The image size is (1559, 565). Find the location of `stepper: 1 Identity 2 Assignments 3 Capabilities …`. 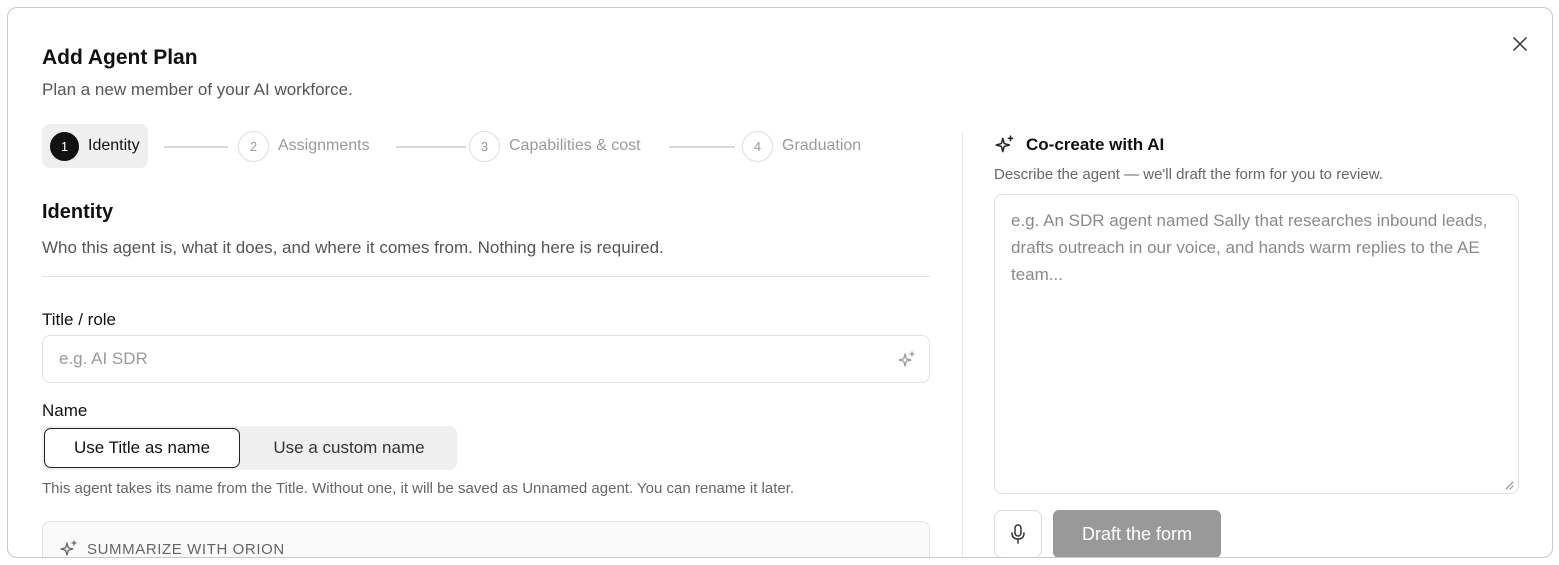

stepper: 1 Identity 2 Assignments 3 Capabilities … is located at coordinates (486, 146).